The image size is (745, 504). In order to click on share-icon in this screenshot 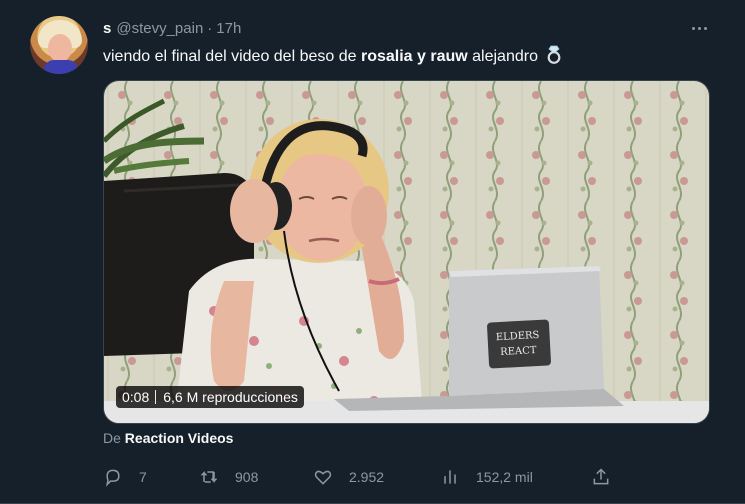, I will do `click(601, 476)`.